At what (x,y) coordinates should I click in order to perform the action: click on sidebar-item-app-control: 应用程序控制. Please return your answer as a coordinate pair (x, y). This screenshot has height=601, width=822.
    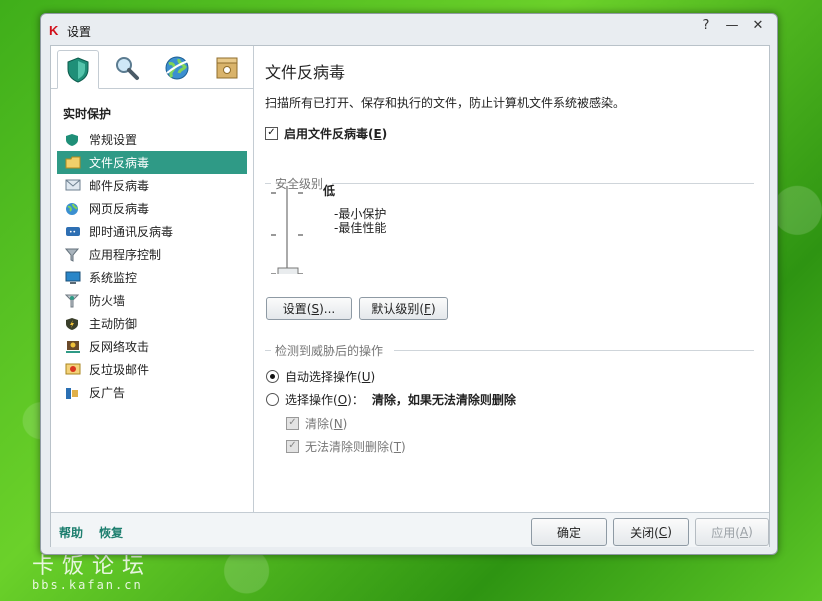
    Looking at the image, I should click on (152, 254).